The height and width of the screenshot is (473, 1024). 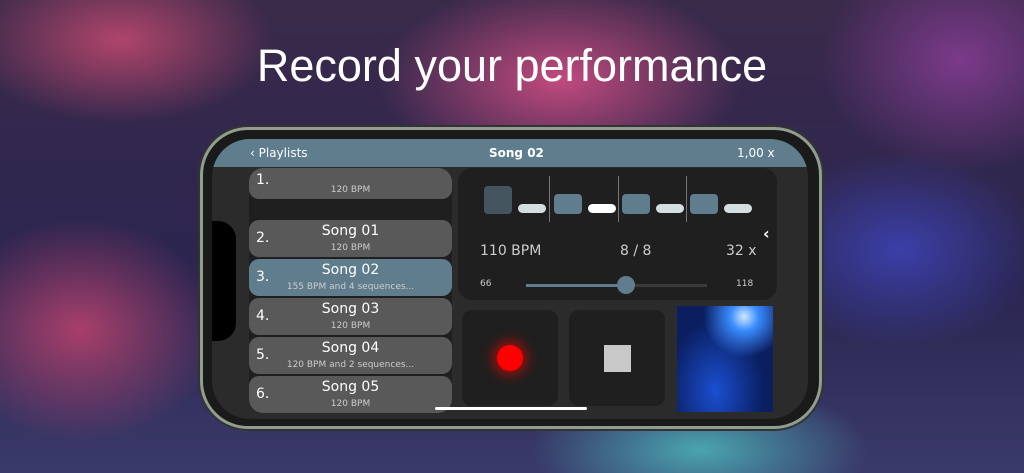 I want to click on record-icon, so click(x=510, y=358).